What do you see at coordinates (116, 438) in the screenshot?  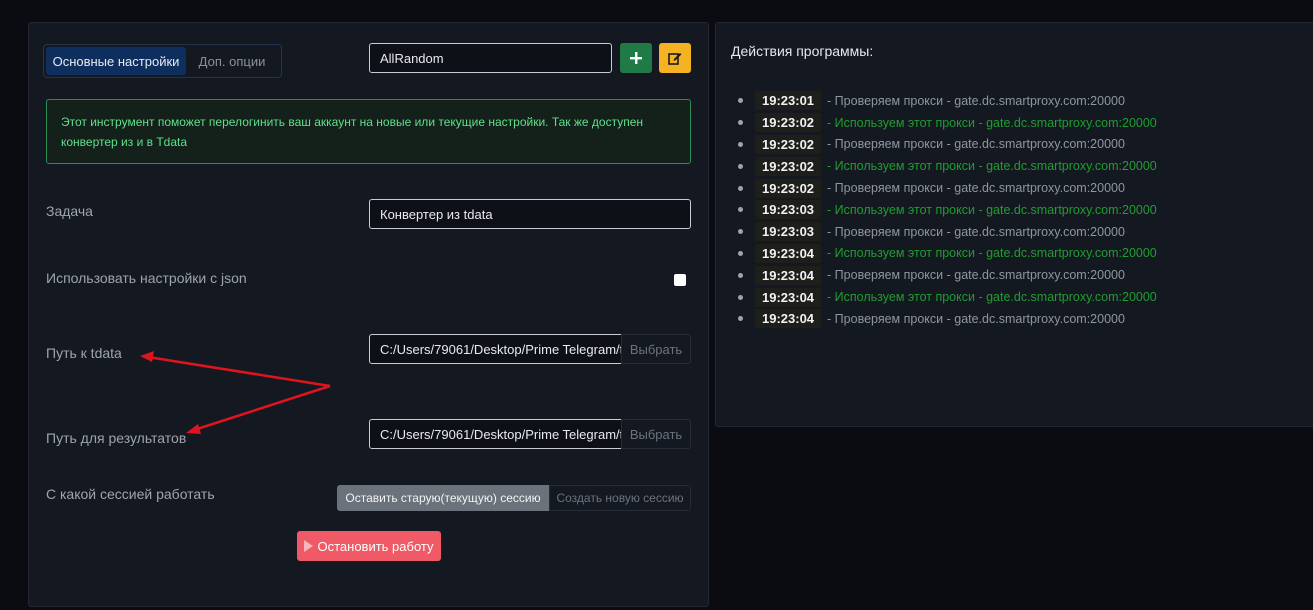 I see `results-path-label: Путь для результатов` at bounding box center [116, 438].